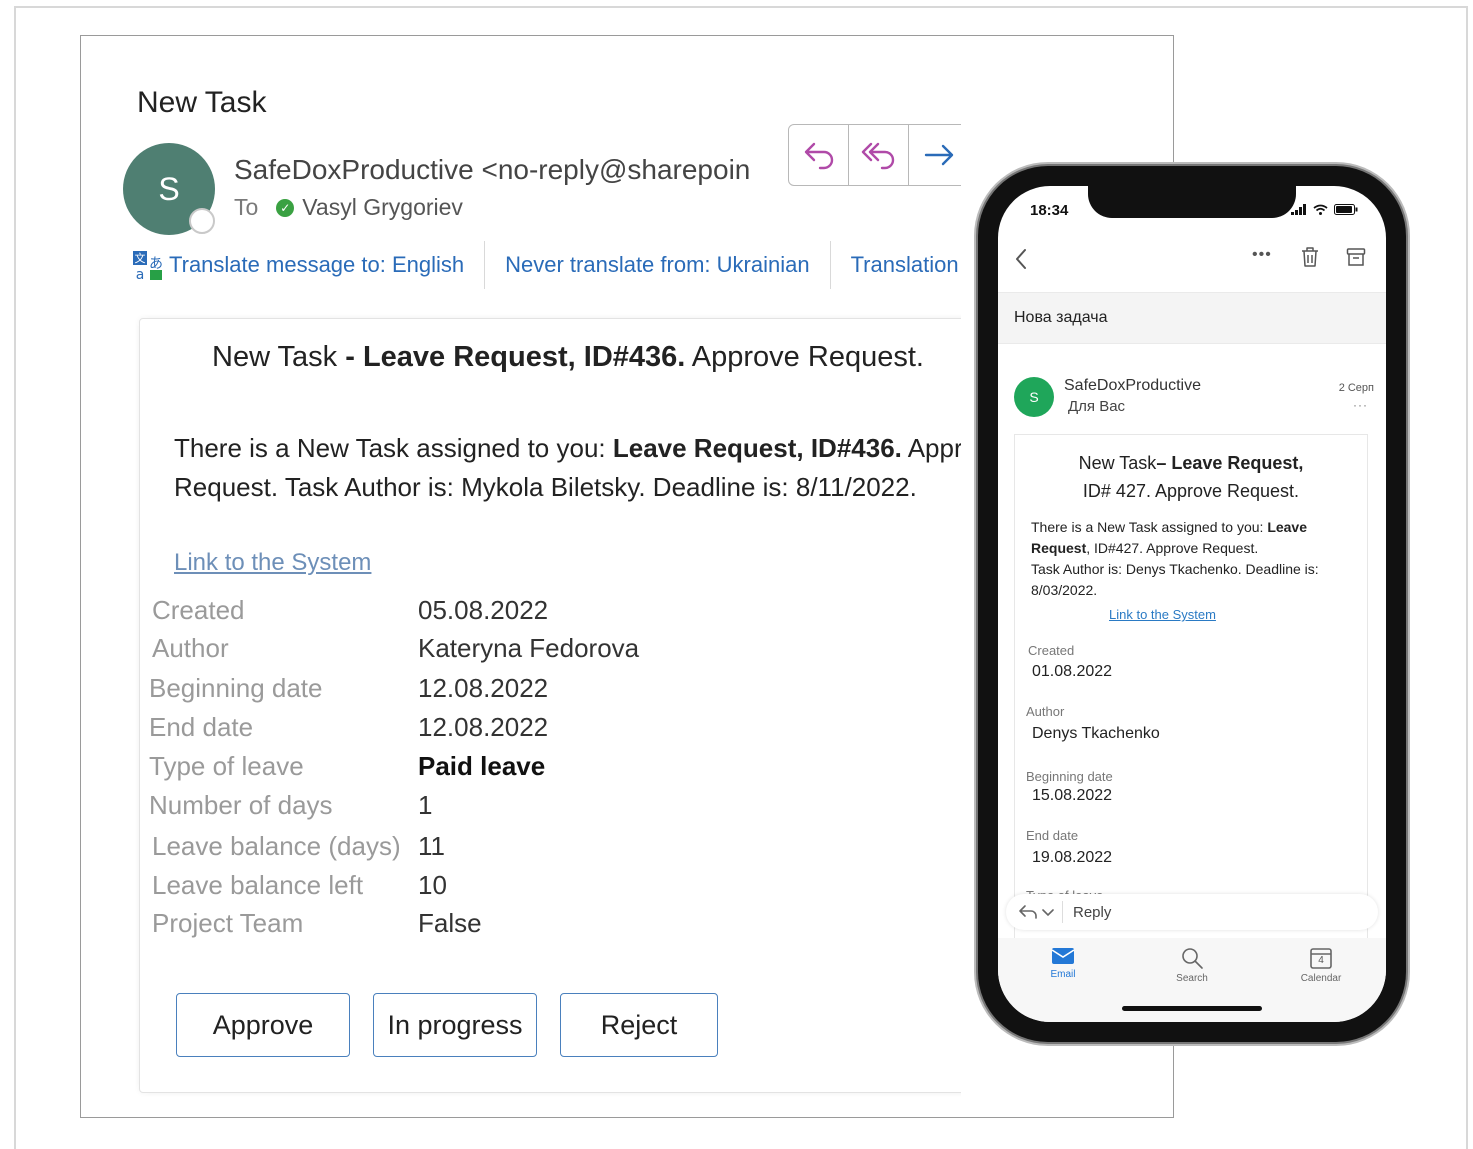 Image resolution: width=1473 pixels, height=1149 pixels. I want to click on phone-body-bold-1: Leave, so click(1287, 527).